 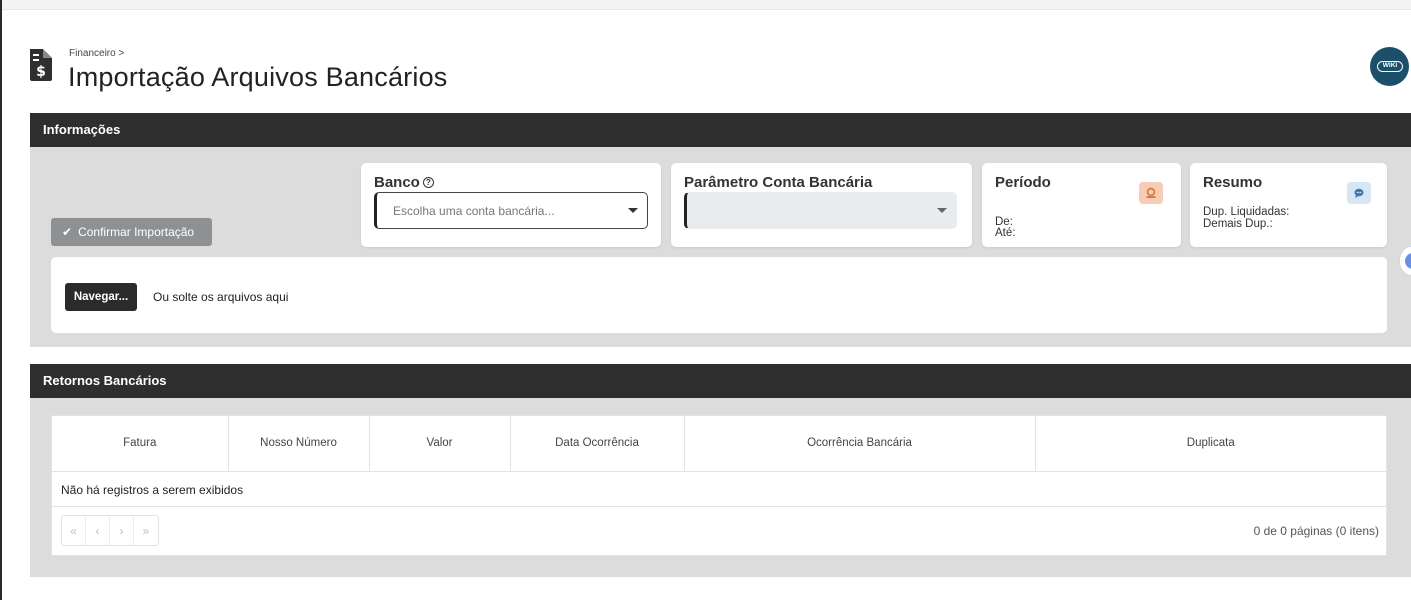 I want to click on section-retornos-header: Retornos Bancários, so click(x=720, y=381).